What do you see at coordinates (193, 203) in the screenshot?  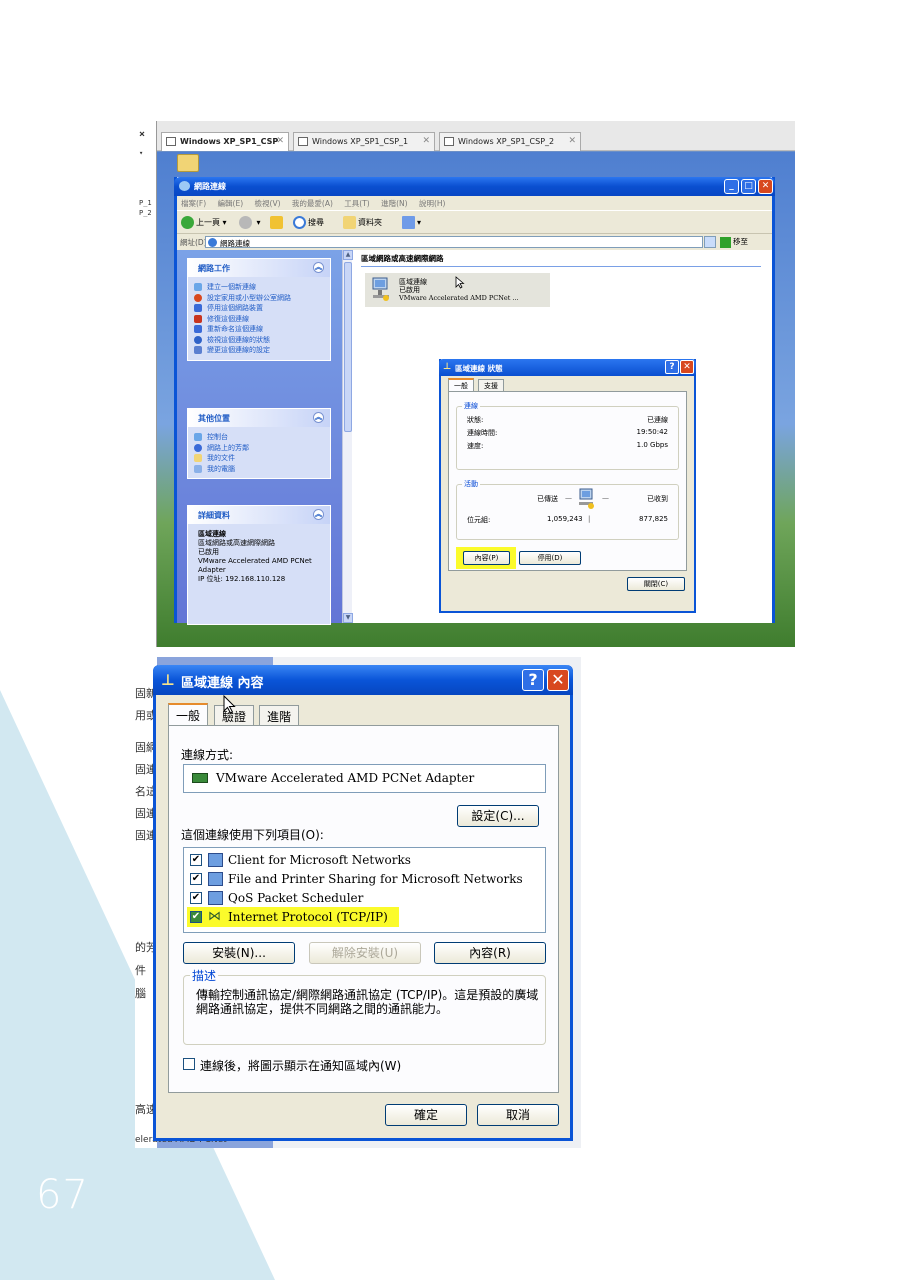 I see `menu-file: 檔案(F)` at bounding box center [193, 203].